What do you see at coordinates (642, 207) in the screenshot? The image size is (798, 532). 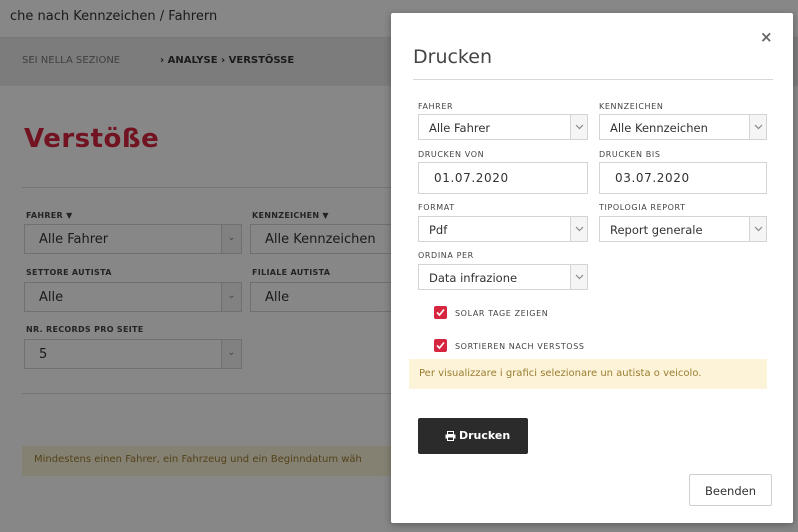 I see `tipologia-label: TIPOLOGIA REPORT` at bounding box center [642, 207].